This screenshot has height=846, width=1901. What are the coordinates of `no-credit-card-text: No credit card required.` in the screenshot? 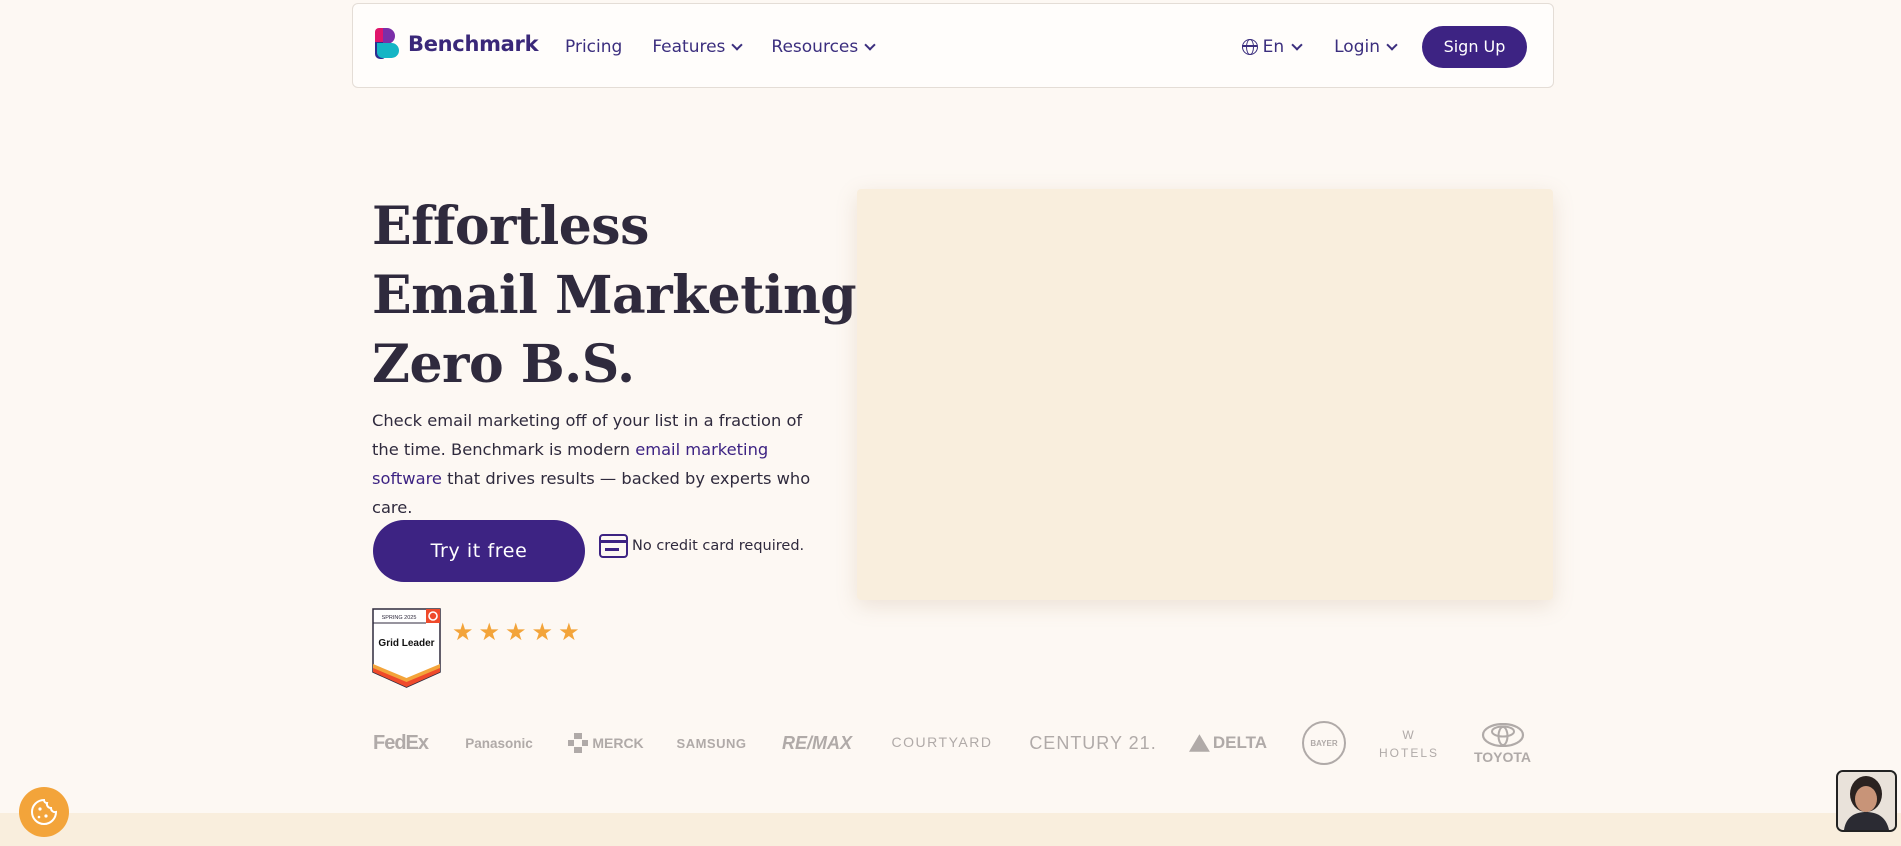 It's located at (718, 546).